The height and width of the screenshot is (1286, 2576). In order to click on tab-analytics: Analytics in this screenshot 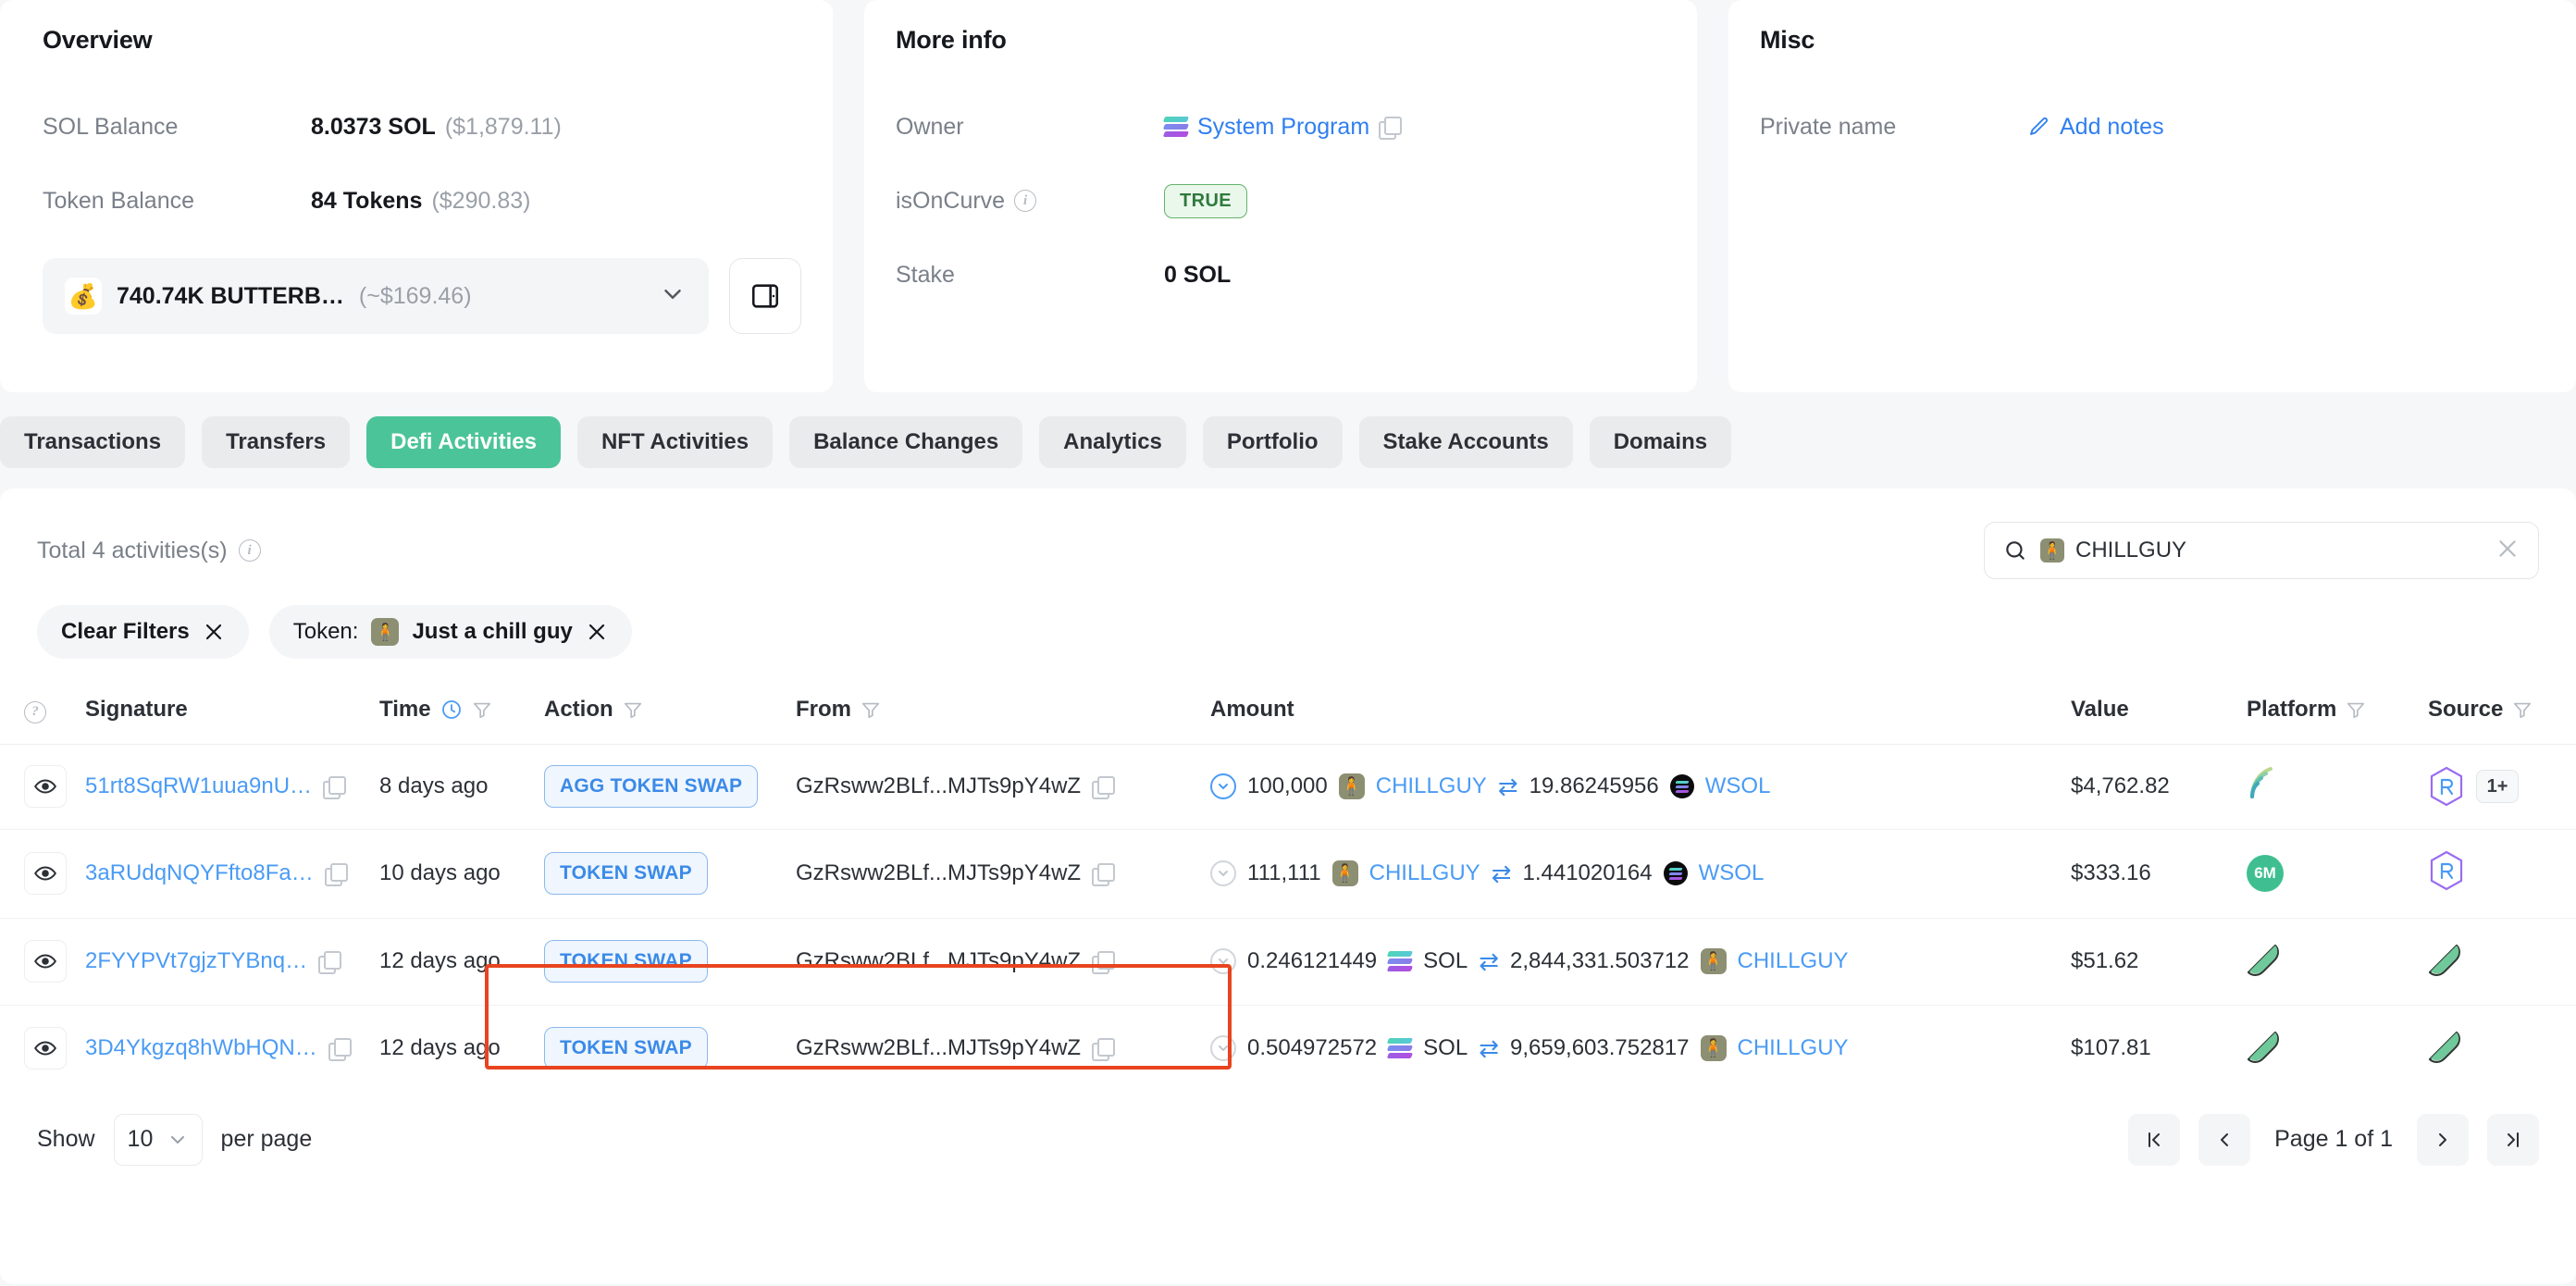, I will do `click(1113, 442)`.